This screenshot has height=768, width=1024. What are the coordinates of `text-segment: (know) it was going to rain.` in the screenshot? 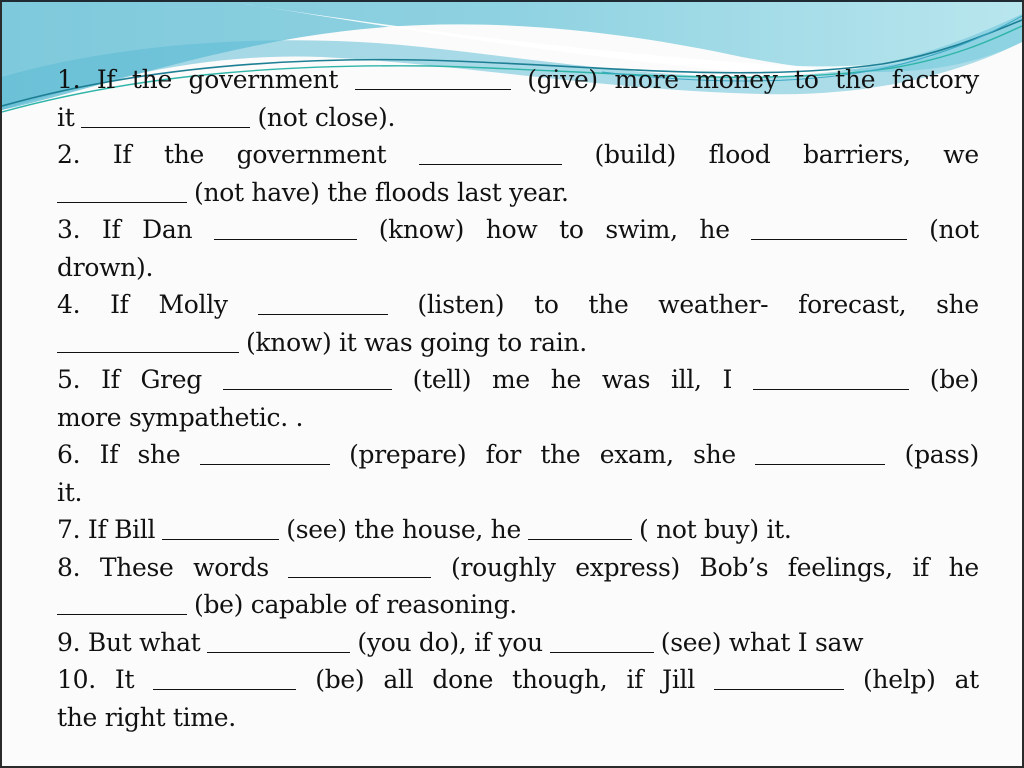 It's located at (416, 342).